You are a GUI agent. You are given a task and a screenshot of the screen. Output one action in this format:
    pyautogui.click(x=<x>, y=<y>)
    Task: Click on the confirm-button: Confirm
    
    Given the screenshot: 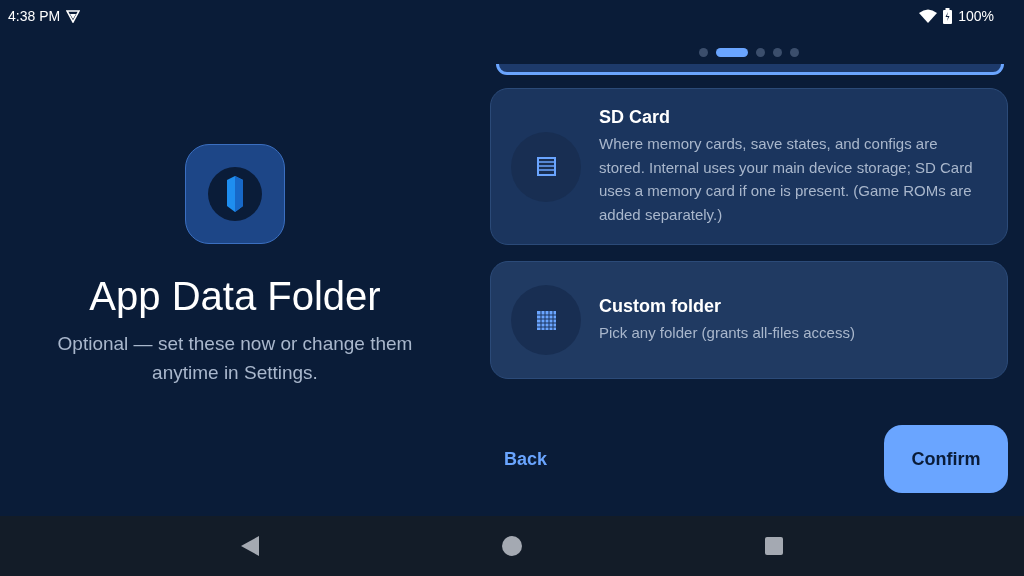 What is the action you would take?
    pyautogui.click(x=946, y=459)
    